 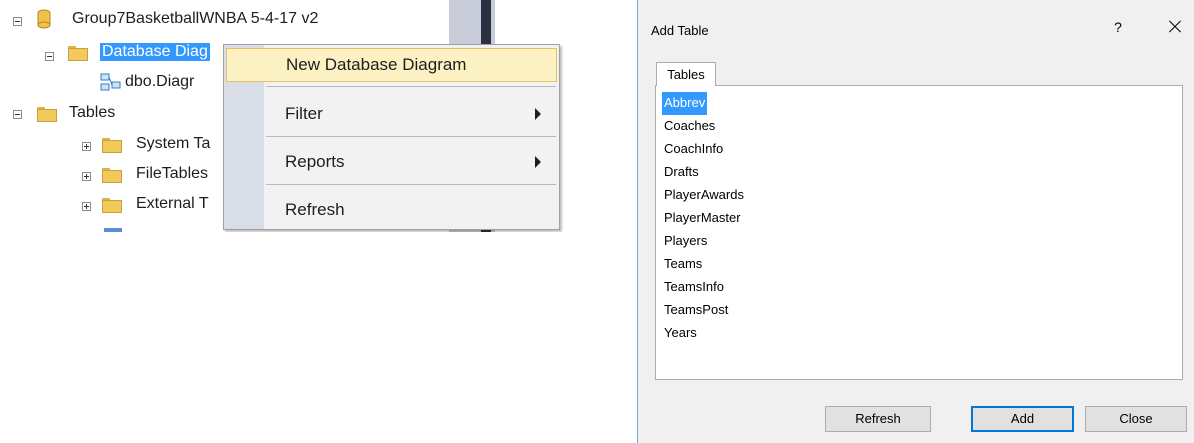 I want to click on table-list-item: CoachInfo, so click(x=704, y=149).